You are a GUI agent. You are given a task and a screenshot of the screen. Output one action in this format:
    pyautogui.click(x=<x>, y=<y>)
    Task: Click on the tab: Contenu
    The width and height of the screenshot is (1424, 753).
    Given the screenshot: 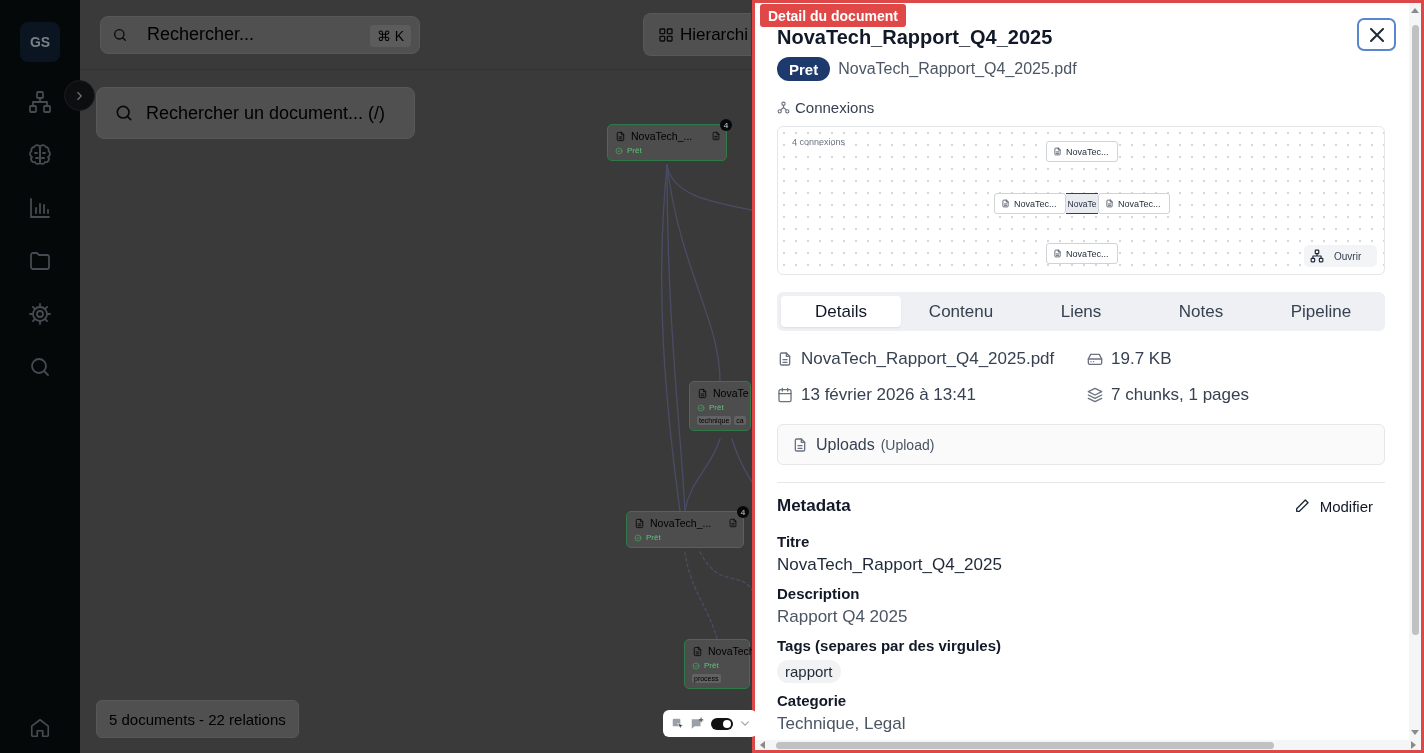 What is the action you would take?
    pyautogui.click(x=961, y=311)
    